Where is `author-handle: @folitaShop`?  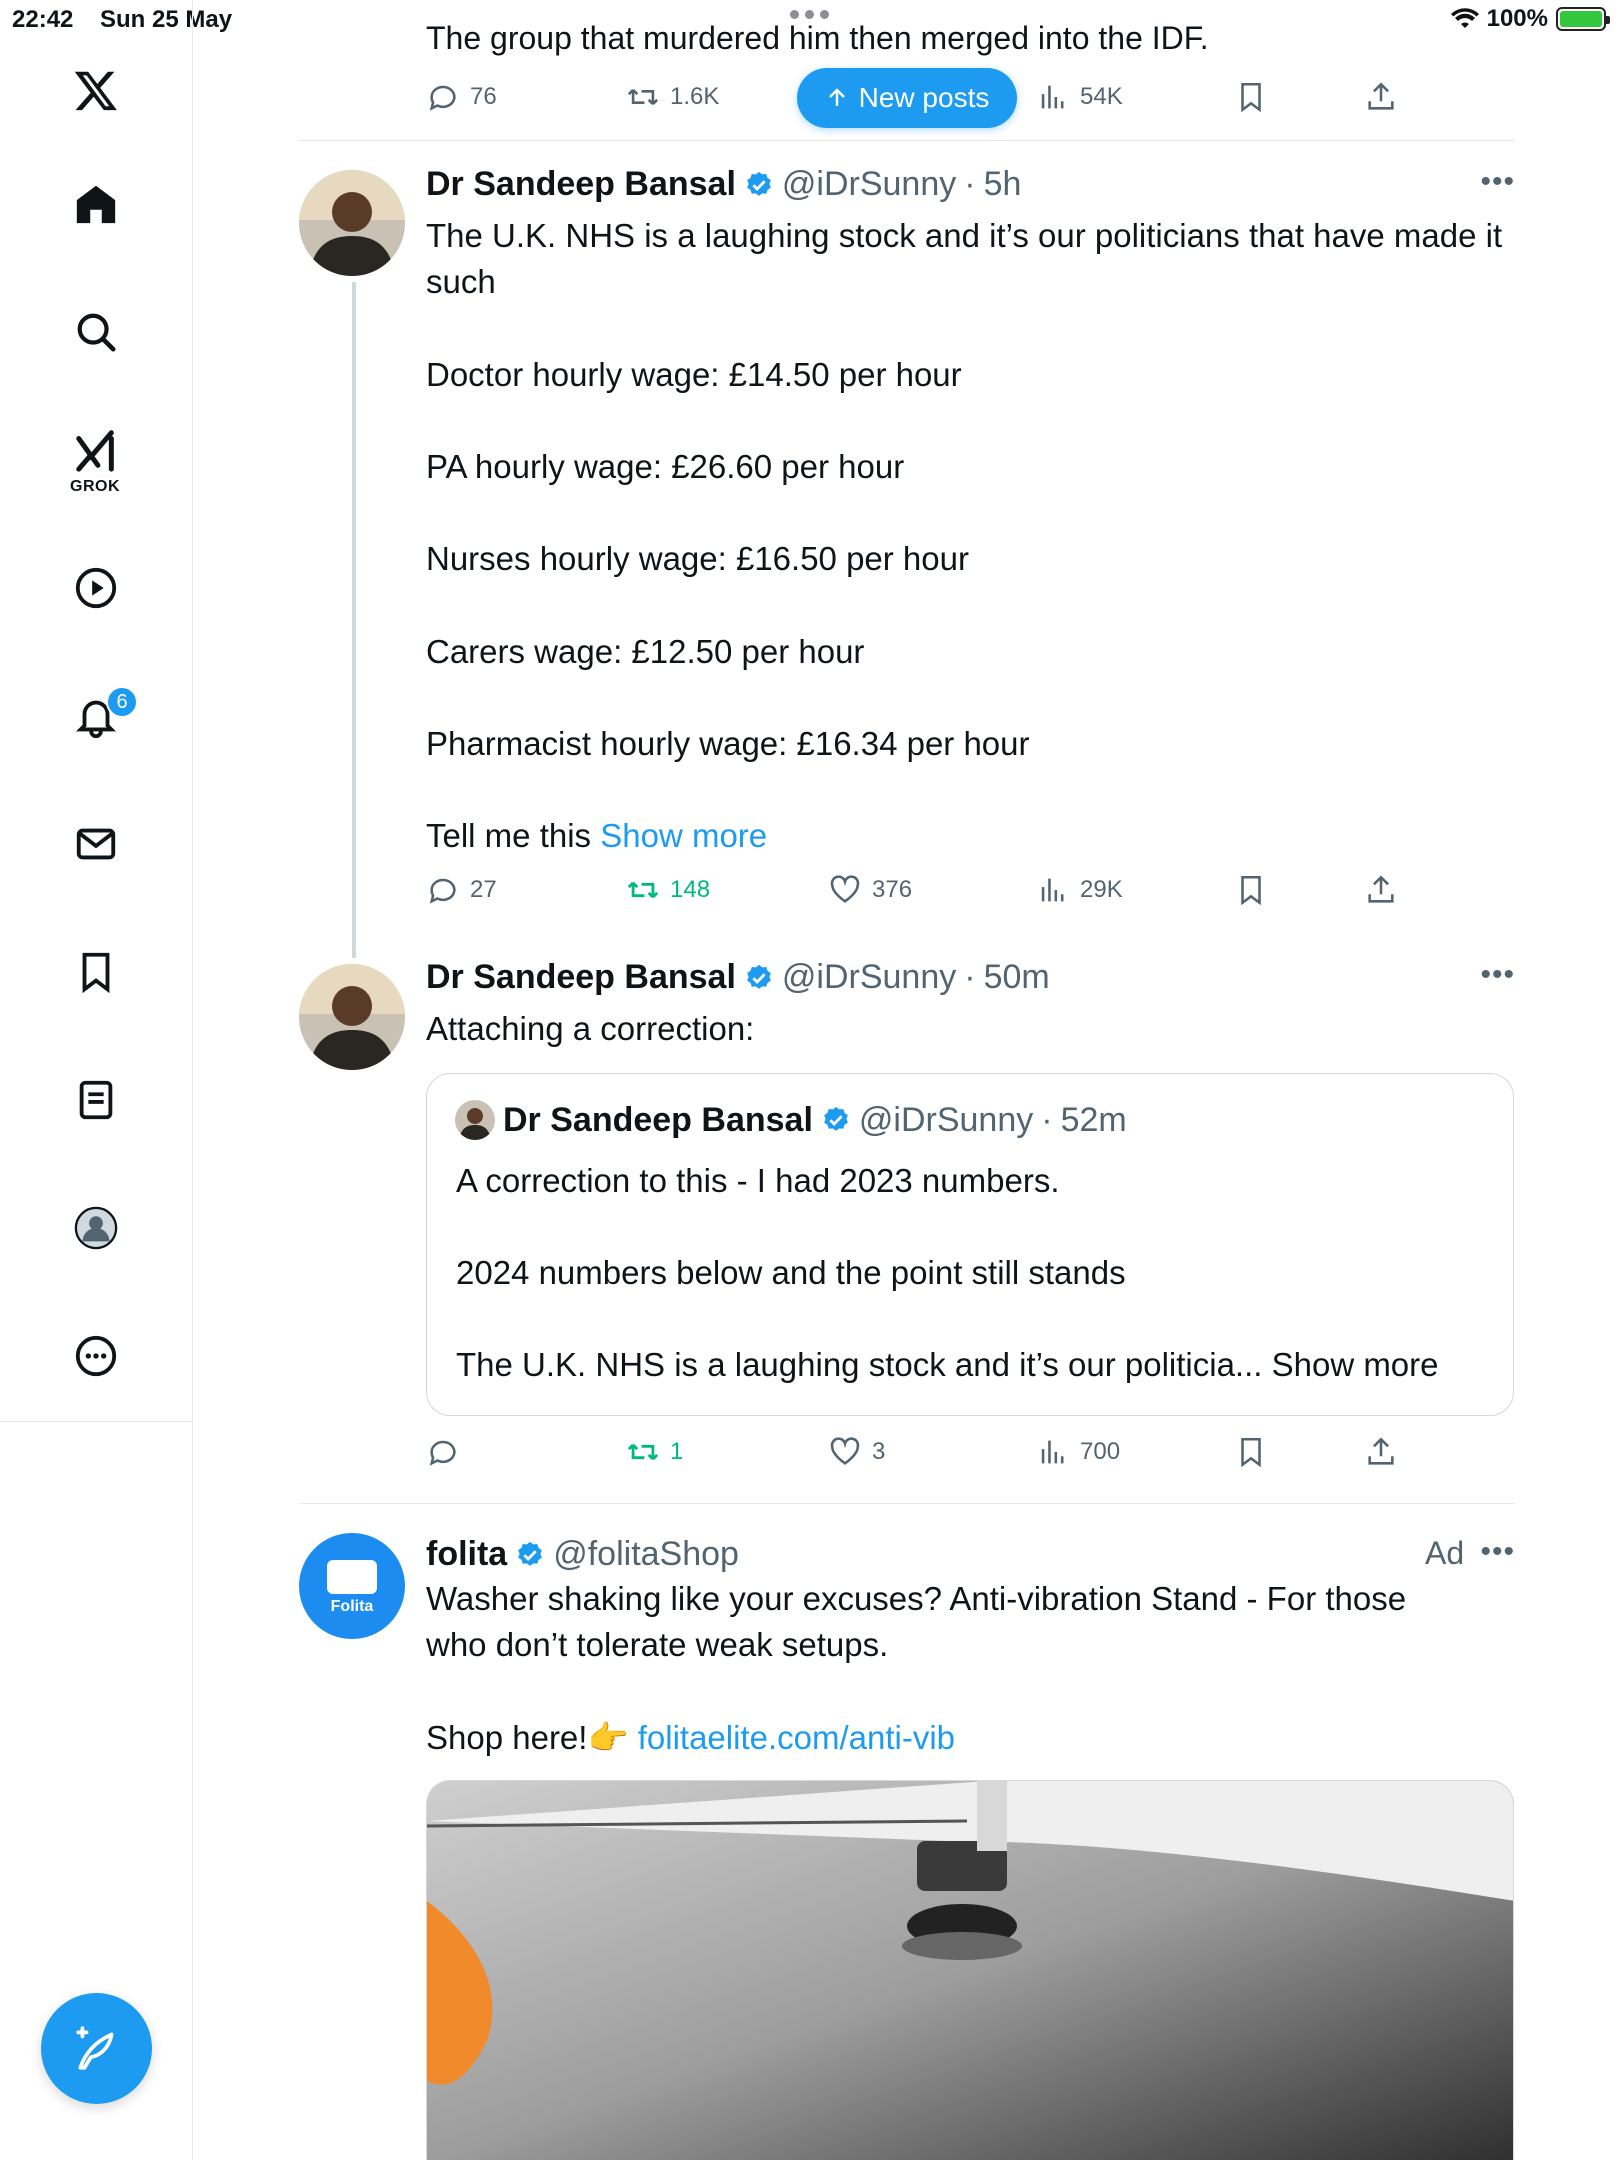
author-handle: @folitaShop is located at coordinates (646, 1554).